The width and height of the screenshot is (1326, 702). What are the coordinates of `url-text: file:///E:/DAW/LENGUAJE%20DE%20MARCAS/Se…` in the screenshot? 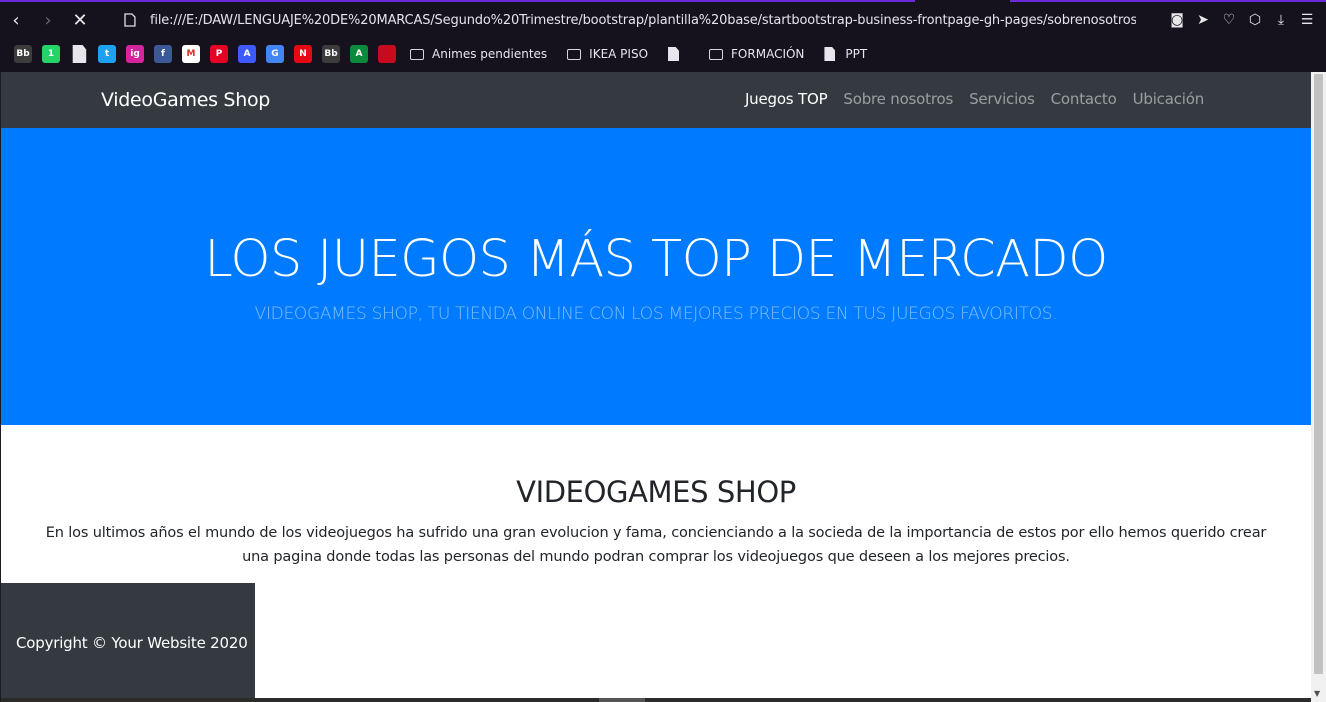 It's located at (643, 20).